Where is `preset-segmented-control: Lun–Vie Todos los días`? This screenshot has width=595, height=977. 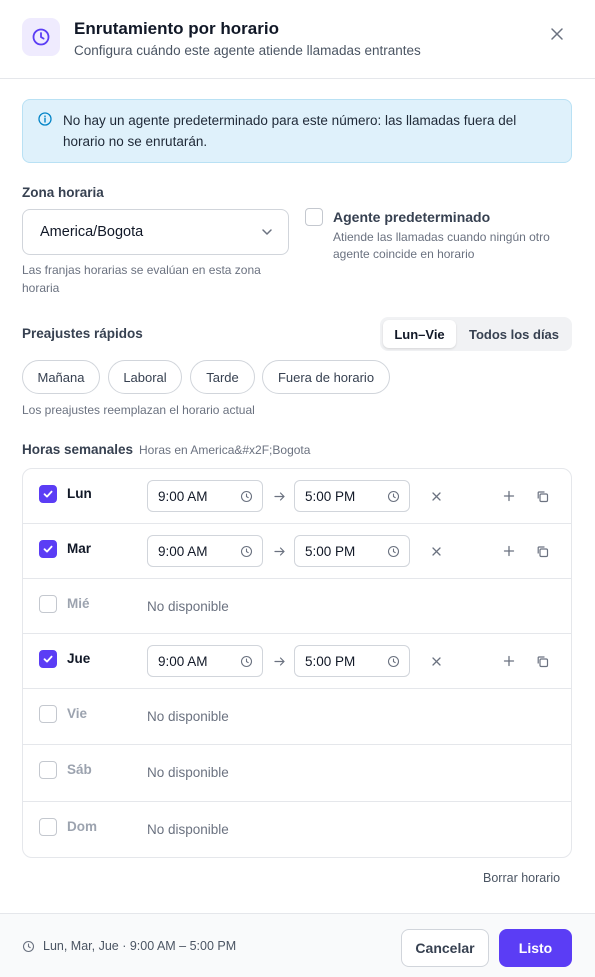
preset-segmented-control: Lun–Vie Todos los días is located at coordinates (476, 334).